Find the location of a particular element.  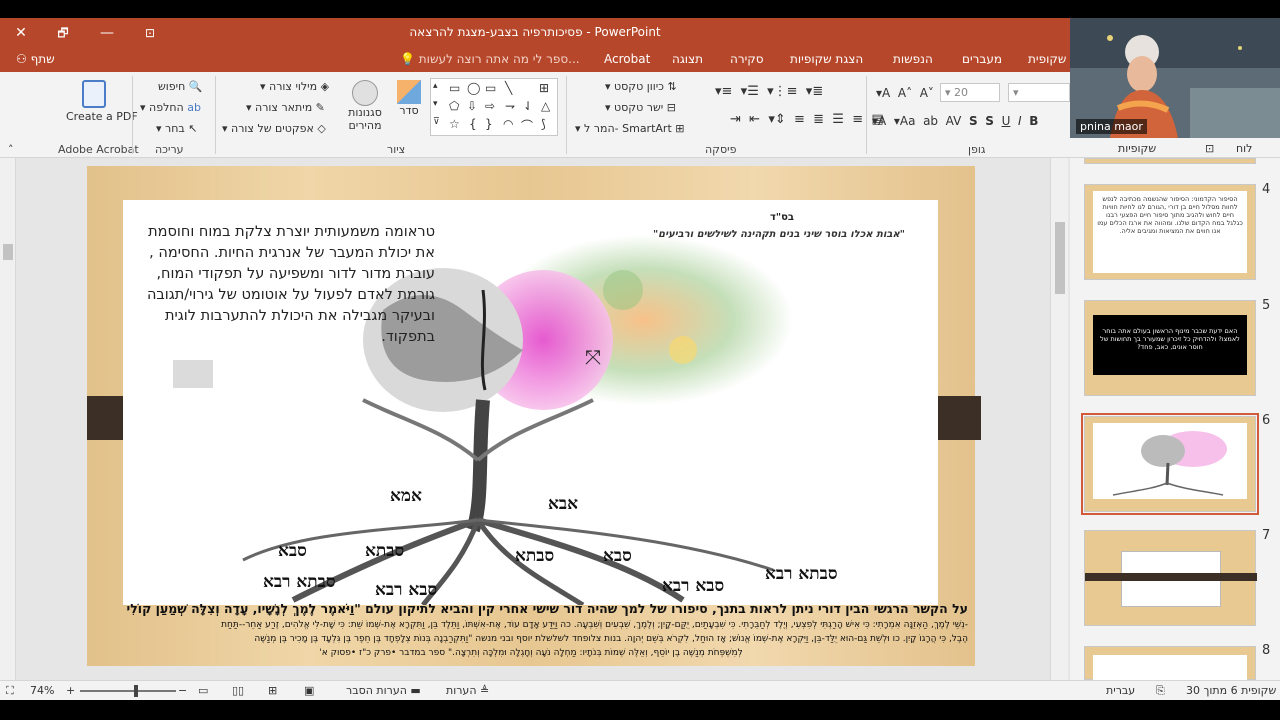

tab-slide: שקופית is located at coordinates (1047, 59).